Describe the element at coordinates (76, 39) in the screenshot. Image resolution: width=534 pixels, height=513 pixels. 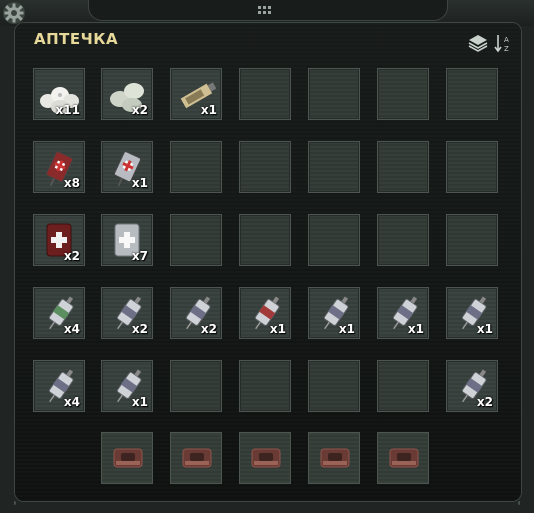
I see `panel-title: АПТЕЧКА` at that location.